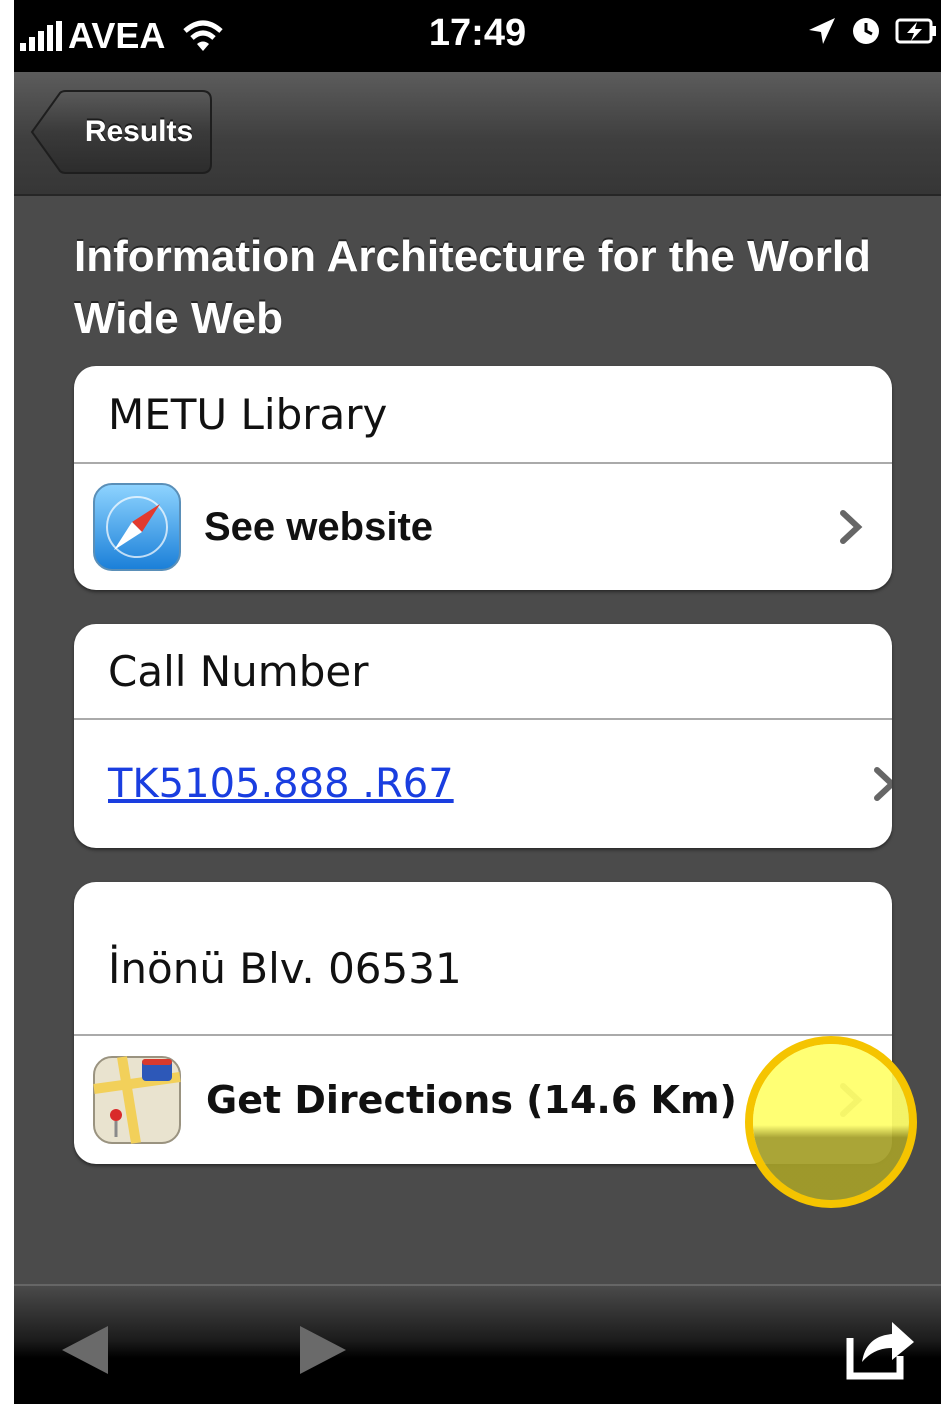 This screenshot has width=941, height=1404. I want to click on library-card: METU Library See website, so click(483, 478).